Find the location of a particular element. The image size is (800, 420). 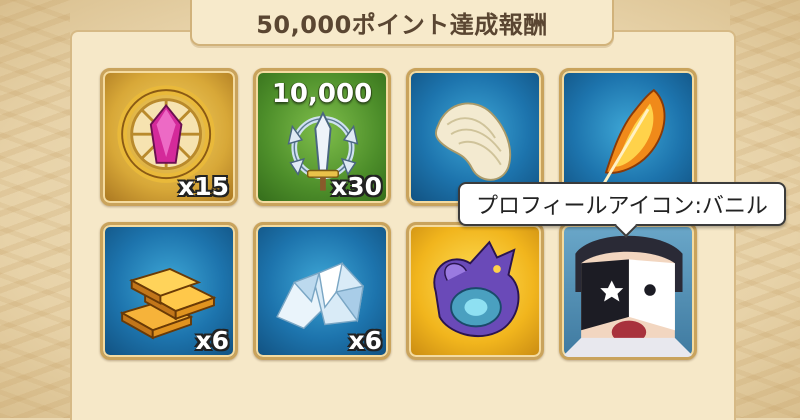

reward-quantity: x30 is located at coordinates (356, 186).